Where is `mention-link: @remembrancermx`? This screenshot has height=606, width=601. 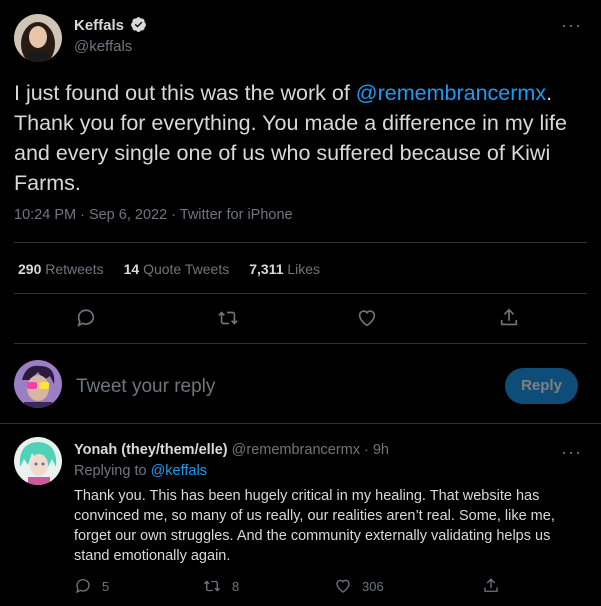 mention-link: @remembrancermx is located at coordinates (451, 93).